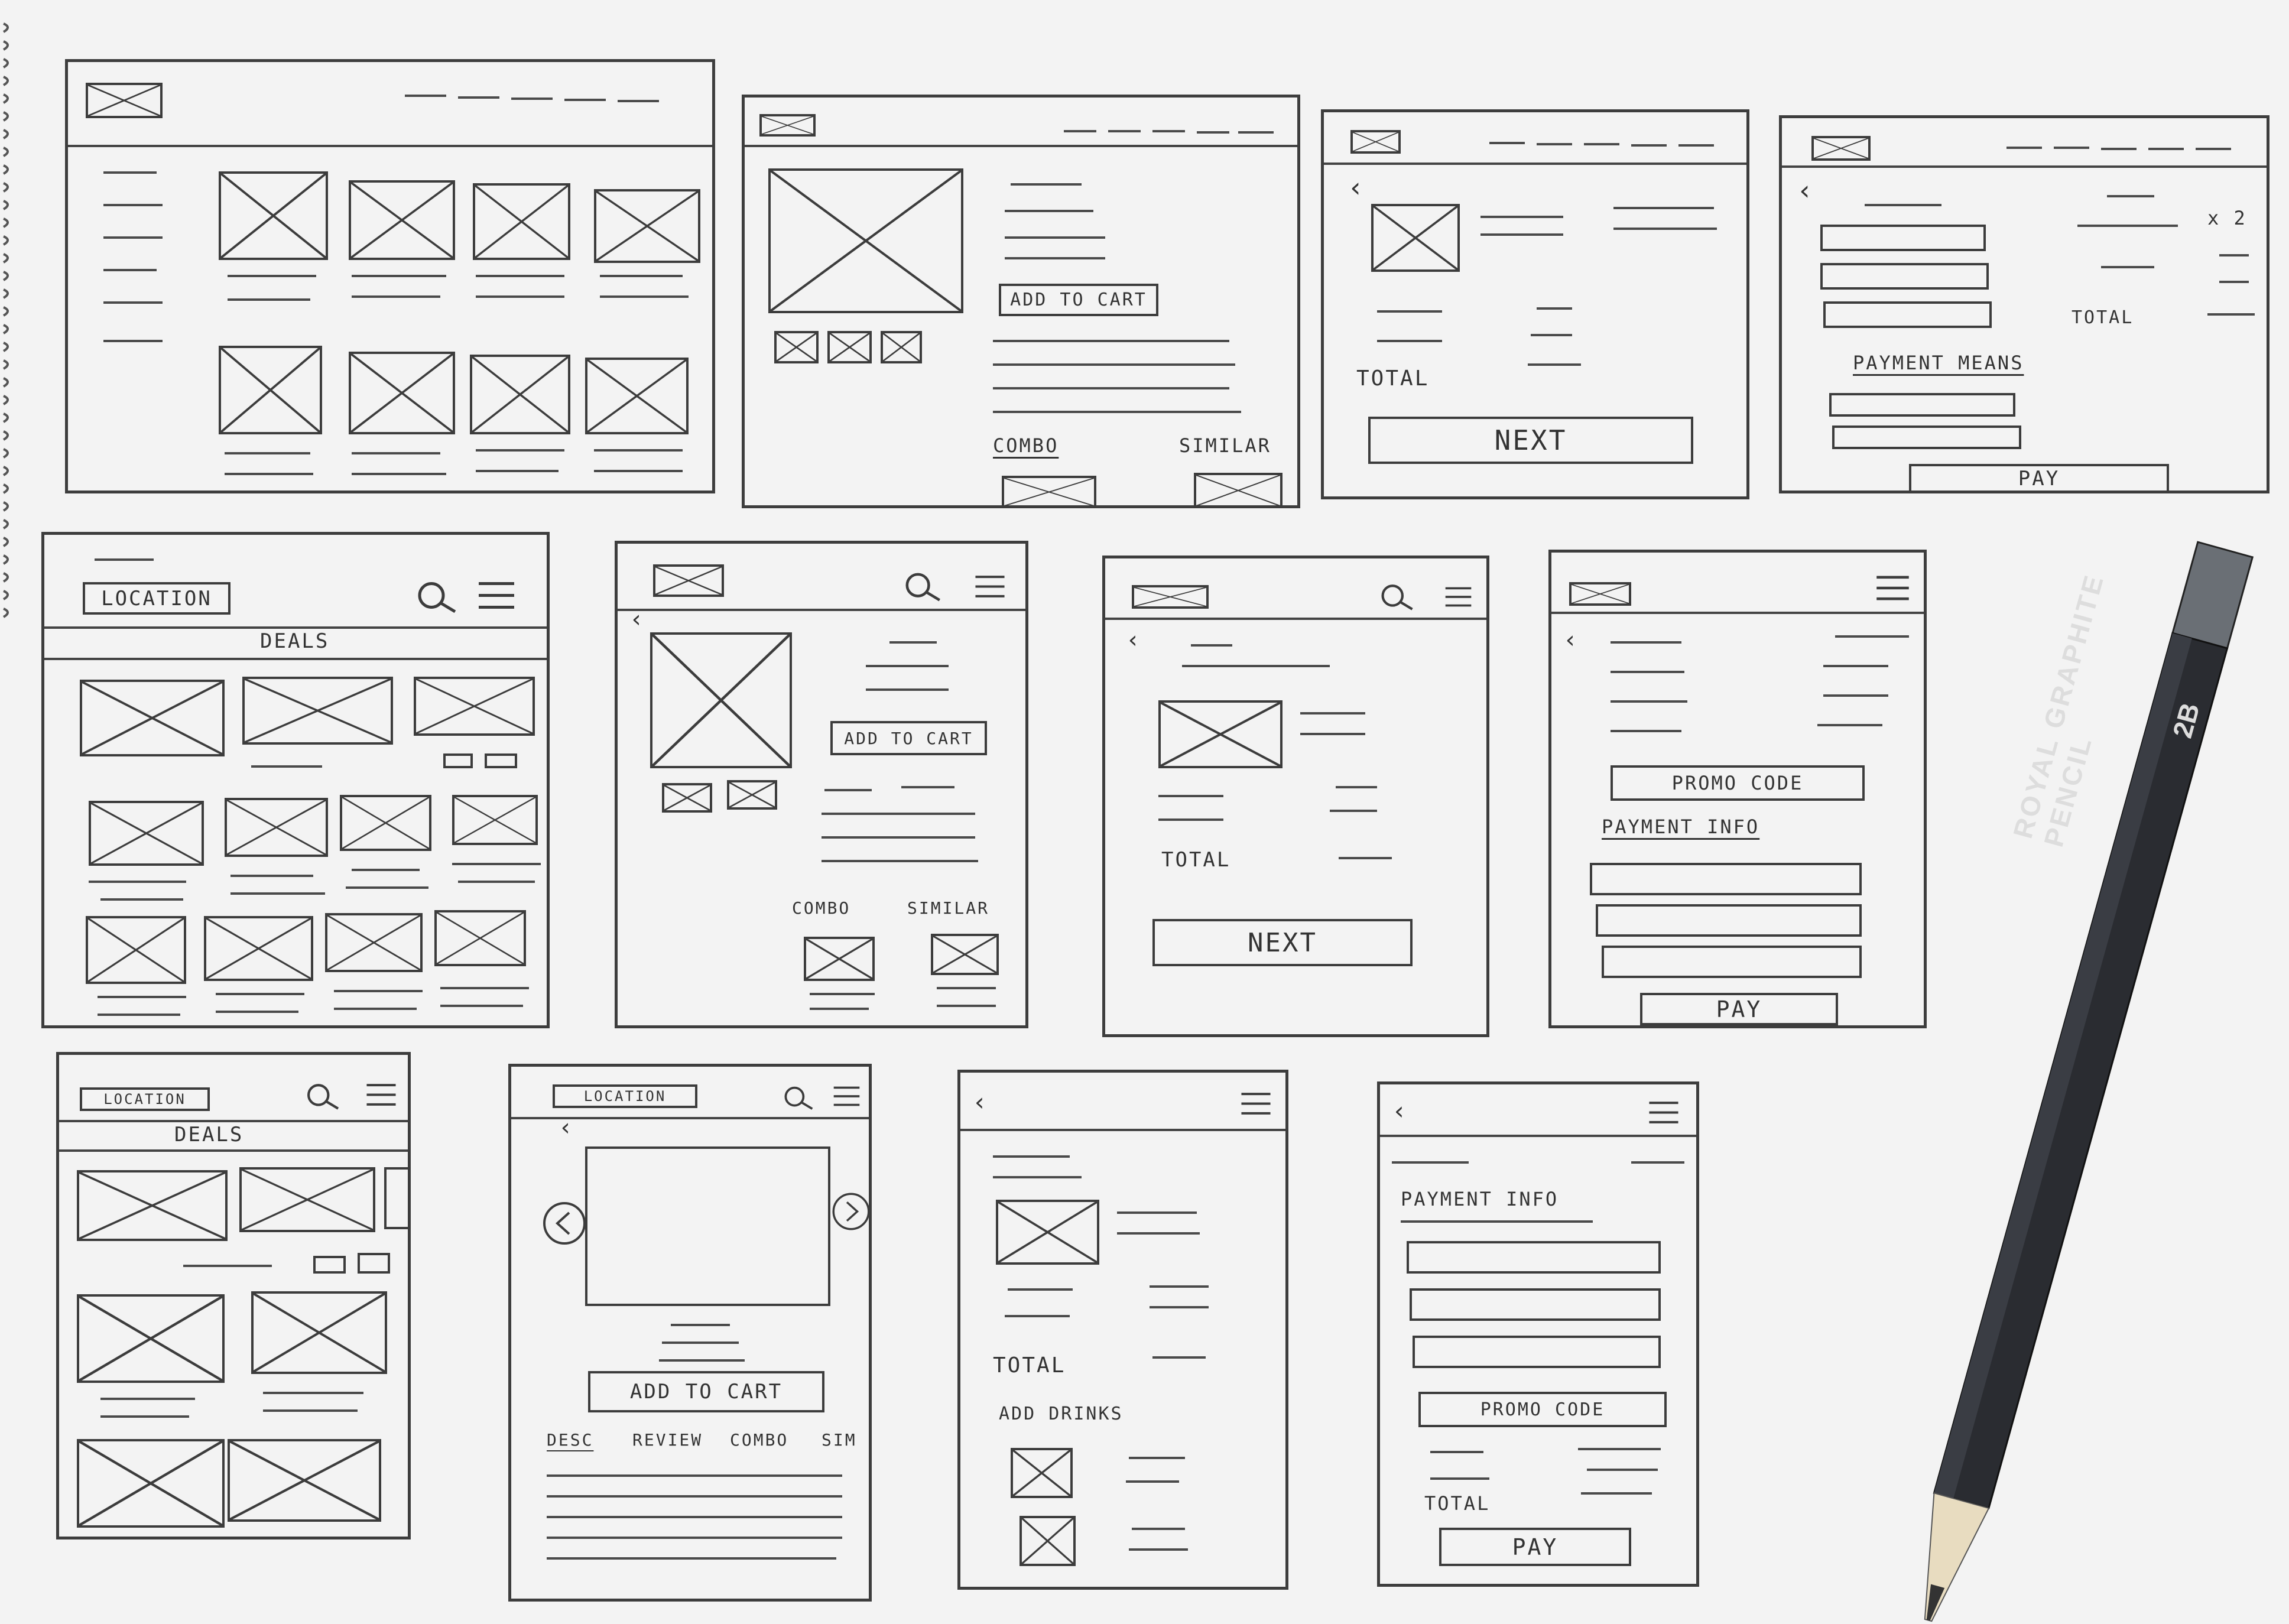 The height and width of the screenshot is (1624, 2289). What do you see at coordinates (1295, 796) in the screenshot?
I see `tablet-cart-frame: ‹ TOTAL NEXT` at bounding box center [1295, 796].